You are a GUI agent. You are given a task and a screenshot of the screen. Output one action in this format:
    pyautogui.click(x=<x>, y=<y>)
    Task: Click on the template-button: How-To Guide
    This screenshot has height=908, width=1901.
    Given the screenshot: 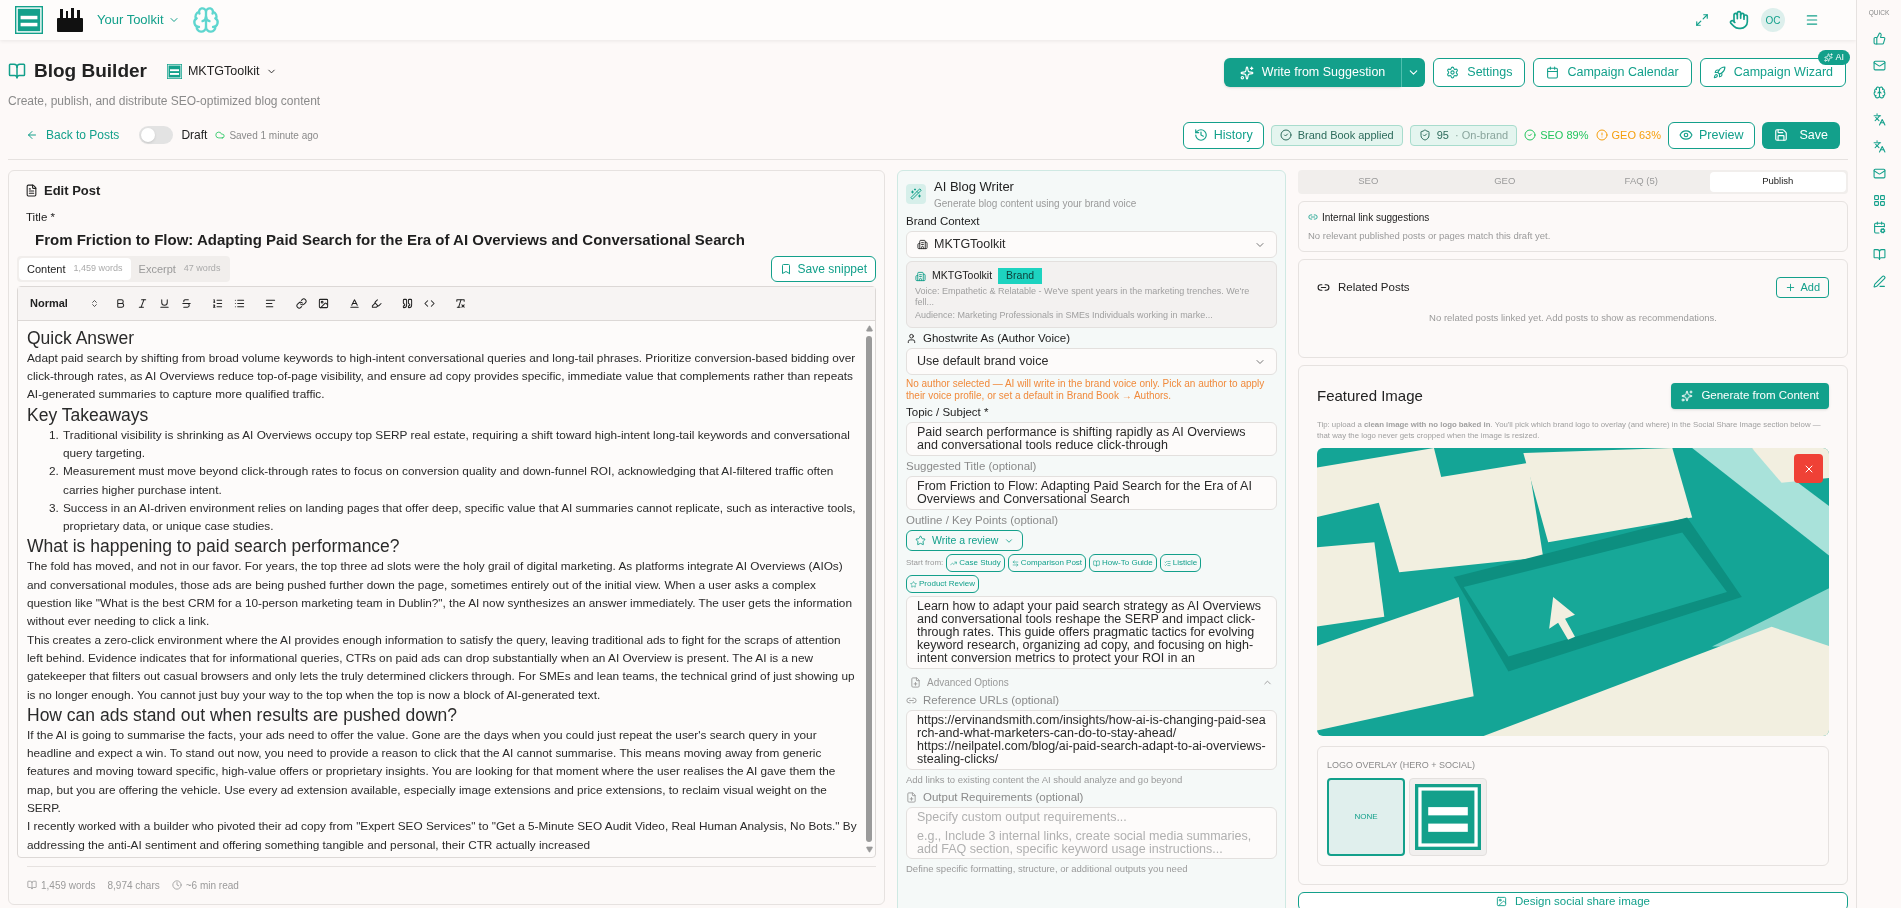 What is the action you would take?
    pyautogui.click(x=1123, y=563)
    